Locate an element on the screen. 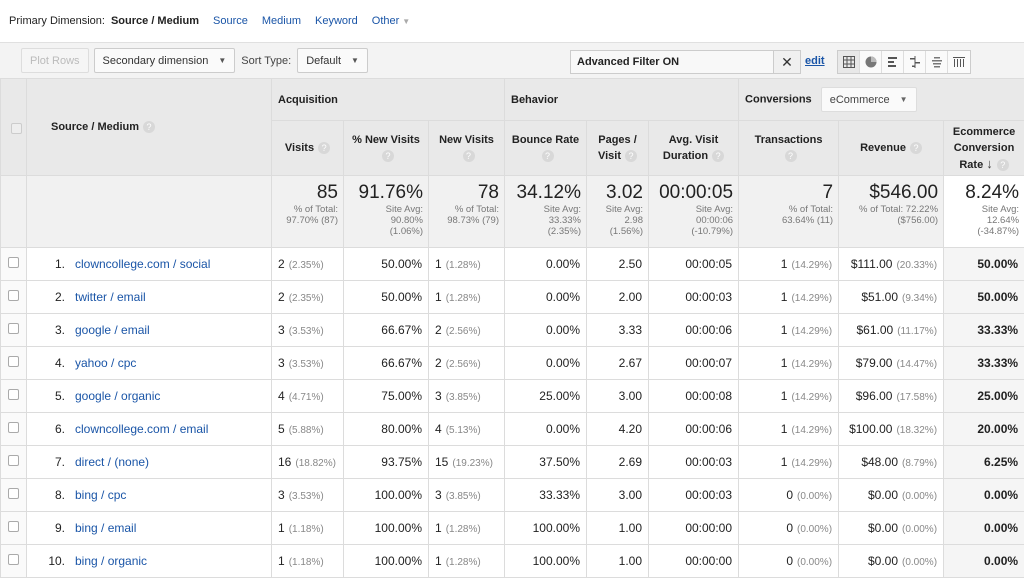 The width and height of the screenshot is (1024, 584). row-index: 4. is located at coordinates (59, 363).